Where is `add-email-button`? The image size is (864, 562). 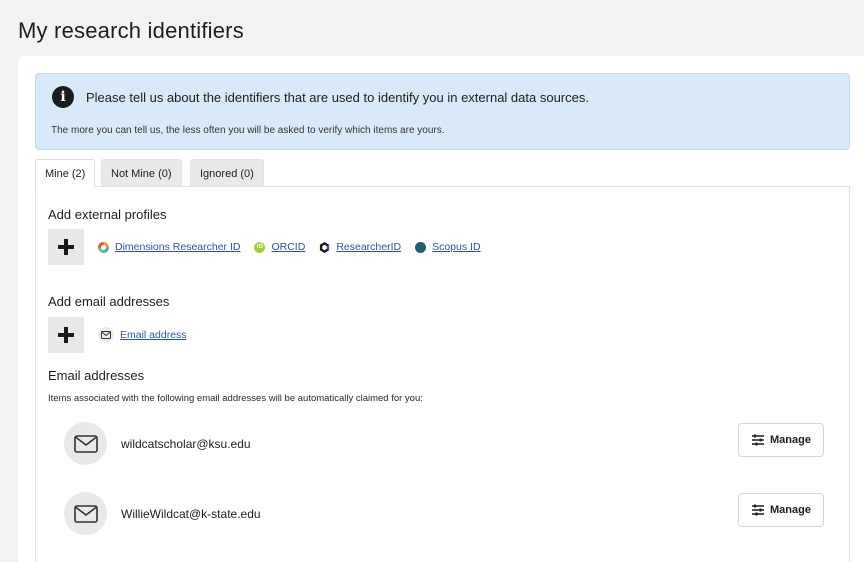
add-email-button is located at coordinates (66, 335).